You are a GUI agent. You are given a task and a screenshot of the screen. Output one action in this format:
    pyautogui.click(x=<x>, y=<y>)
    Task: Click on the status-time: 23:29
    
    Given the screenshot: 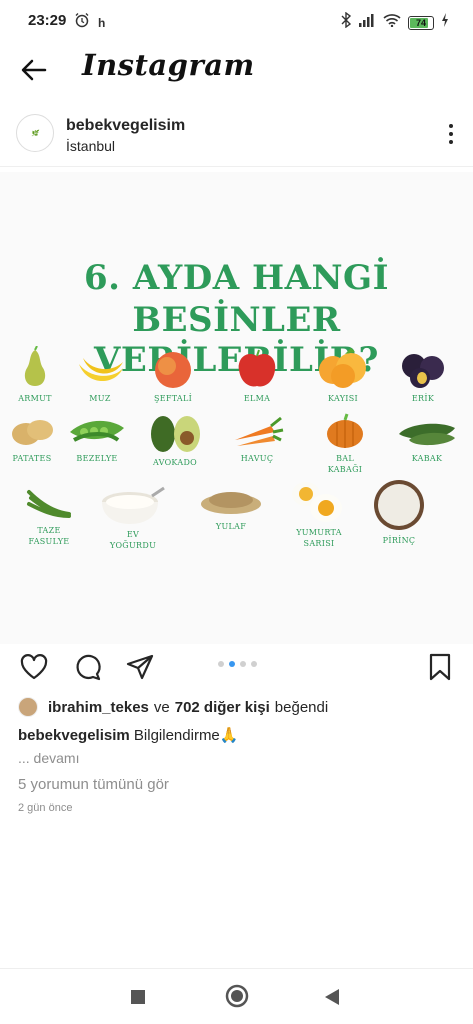 What is the action you would take?
    pyautogui.click(x=47, y=20)
    